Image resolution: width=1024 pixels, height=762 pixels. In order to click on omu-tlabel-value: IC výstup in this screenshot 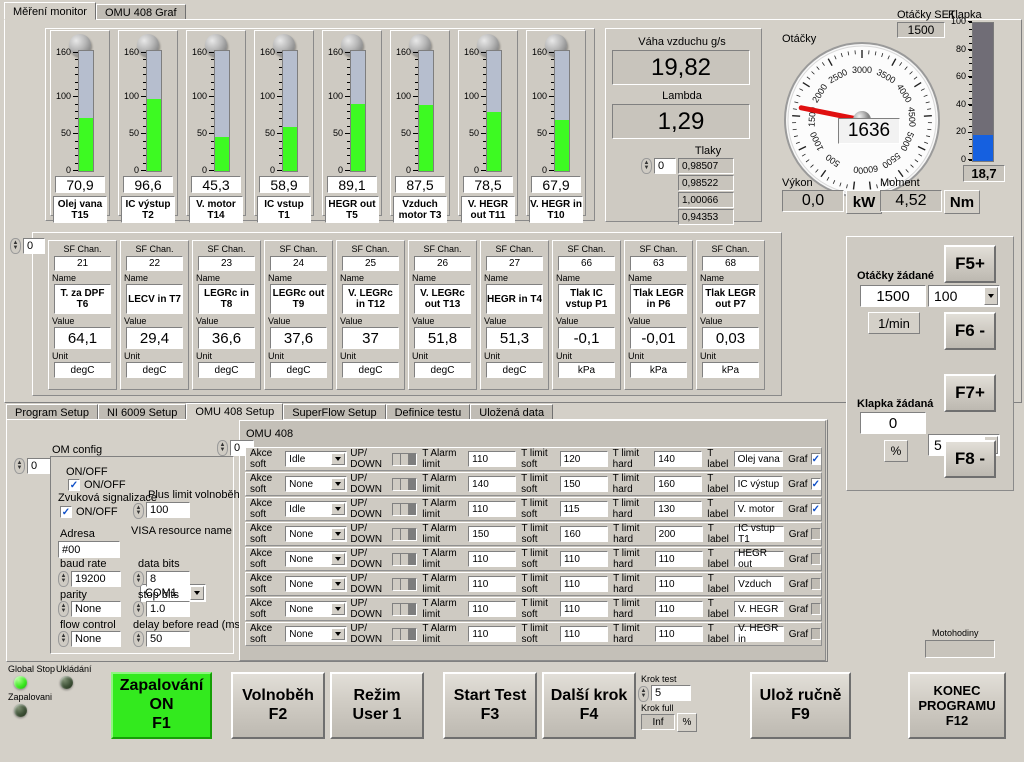, I will do `click(758, 484)`.